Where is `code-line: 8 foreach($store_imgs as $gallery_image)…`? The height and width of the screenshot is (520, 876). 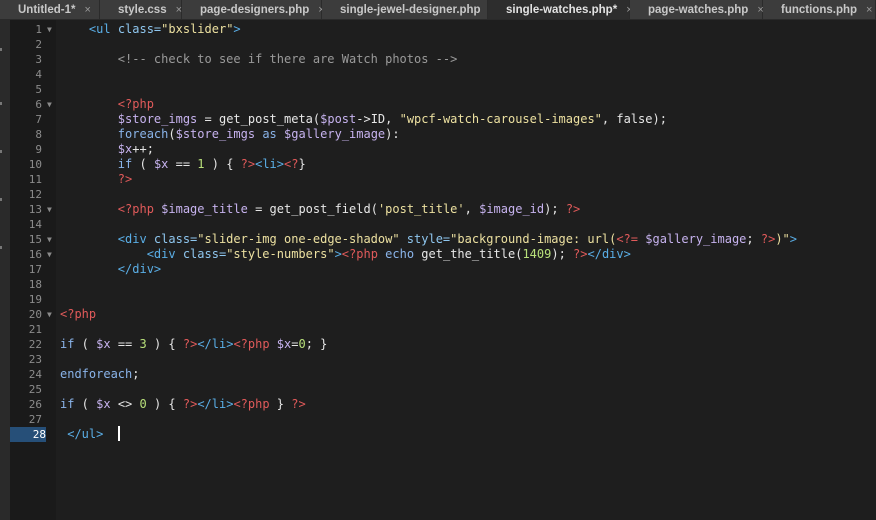
code-line: 8 foreach($store_imgs as $gallery_image)… is located at coordinates (443, 134).